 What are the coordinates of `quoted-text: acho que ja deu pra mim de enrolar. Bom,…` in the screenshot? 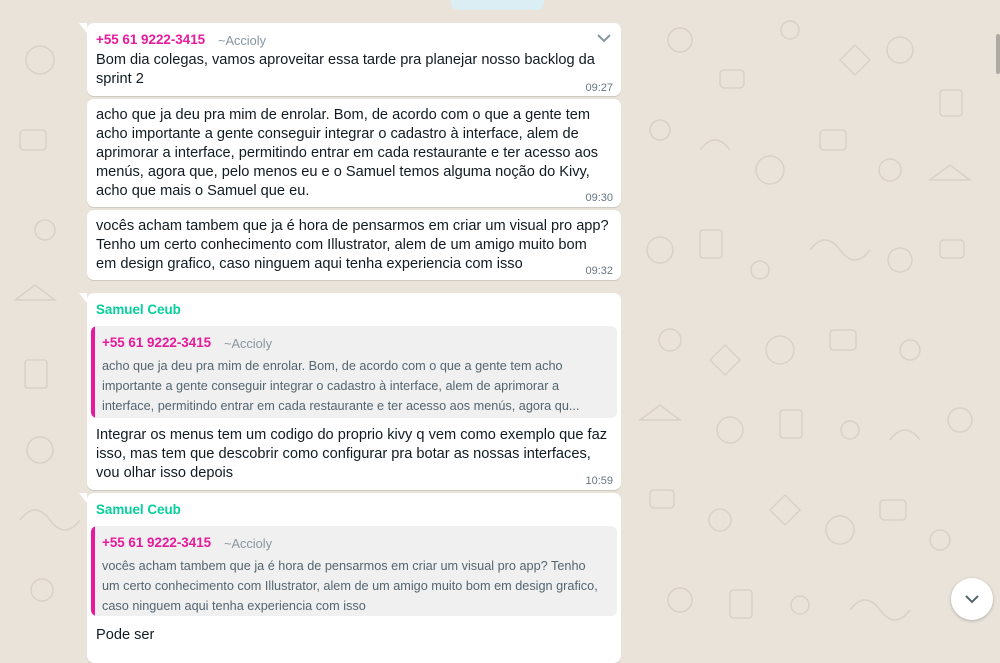 It's located at (341, 386).